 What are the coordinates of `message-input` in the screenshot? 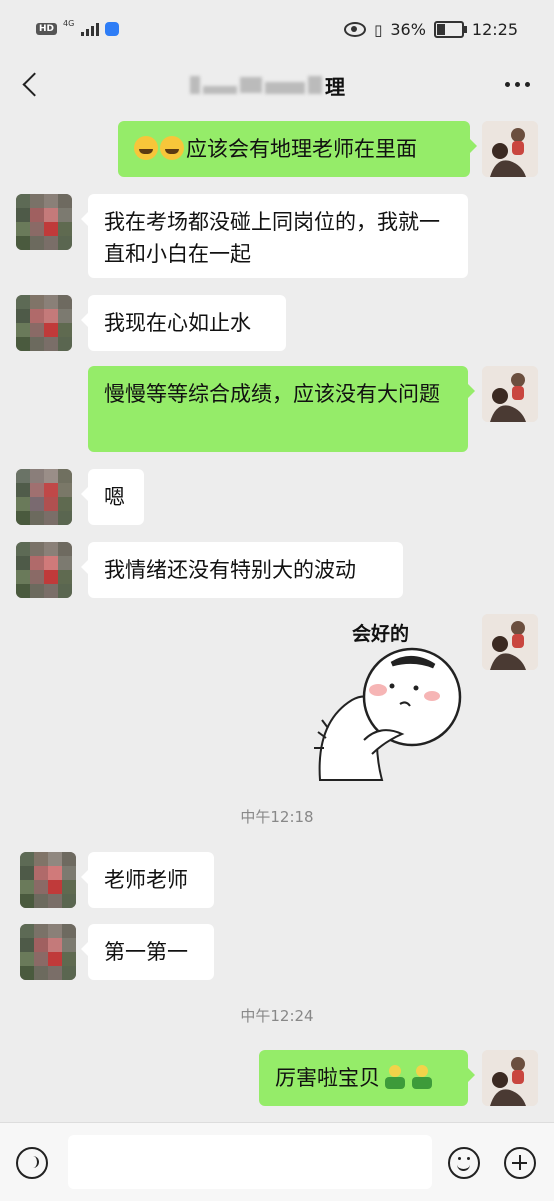 It's located at (250, 1162).